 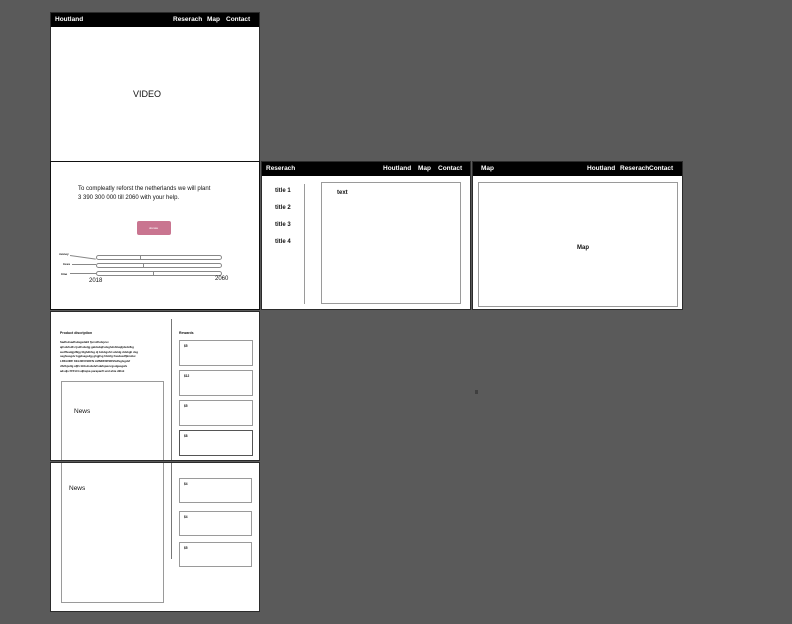 I want to click on video-label: VIDEO, so click(x=147, y=94).